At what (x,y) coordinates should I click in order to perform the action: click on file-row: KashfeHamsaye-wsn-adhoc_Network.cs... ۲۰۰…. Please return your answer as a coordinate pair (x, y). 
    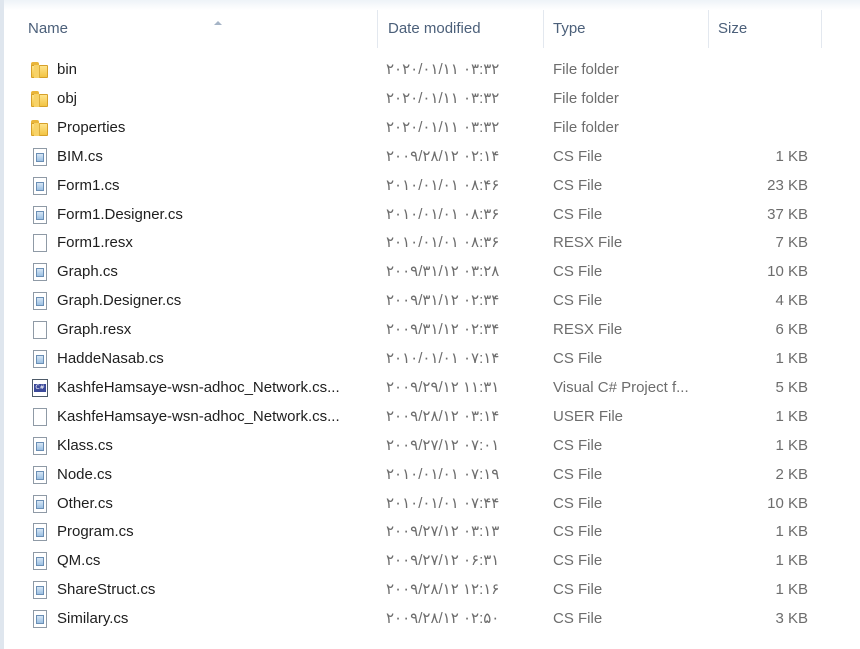
    Looking at the image, I should click on (430, 416).